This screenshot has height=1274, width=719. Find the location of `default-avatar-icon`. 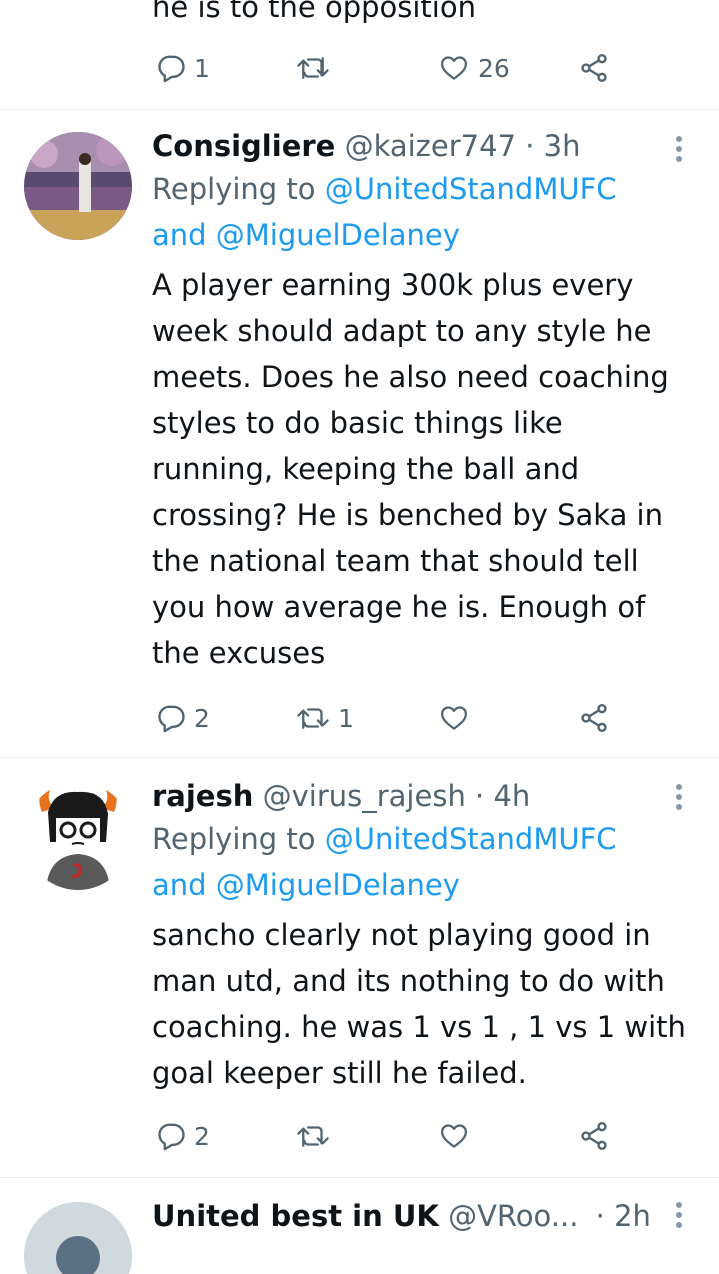

default-avatar-icon is located at coordinates (78, 1238).